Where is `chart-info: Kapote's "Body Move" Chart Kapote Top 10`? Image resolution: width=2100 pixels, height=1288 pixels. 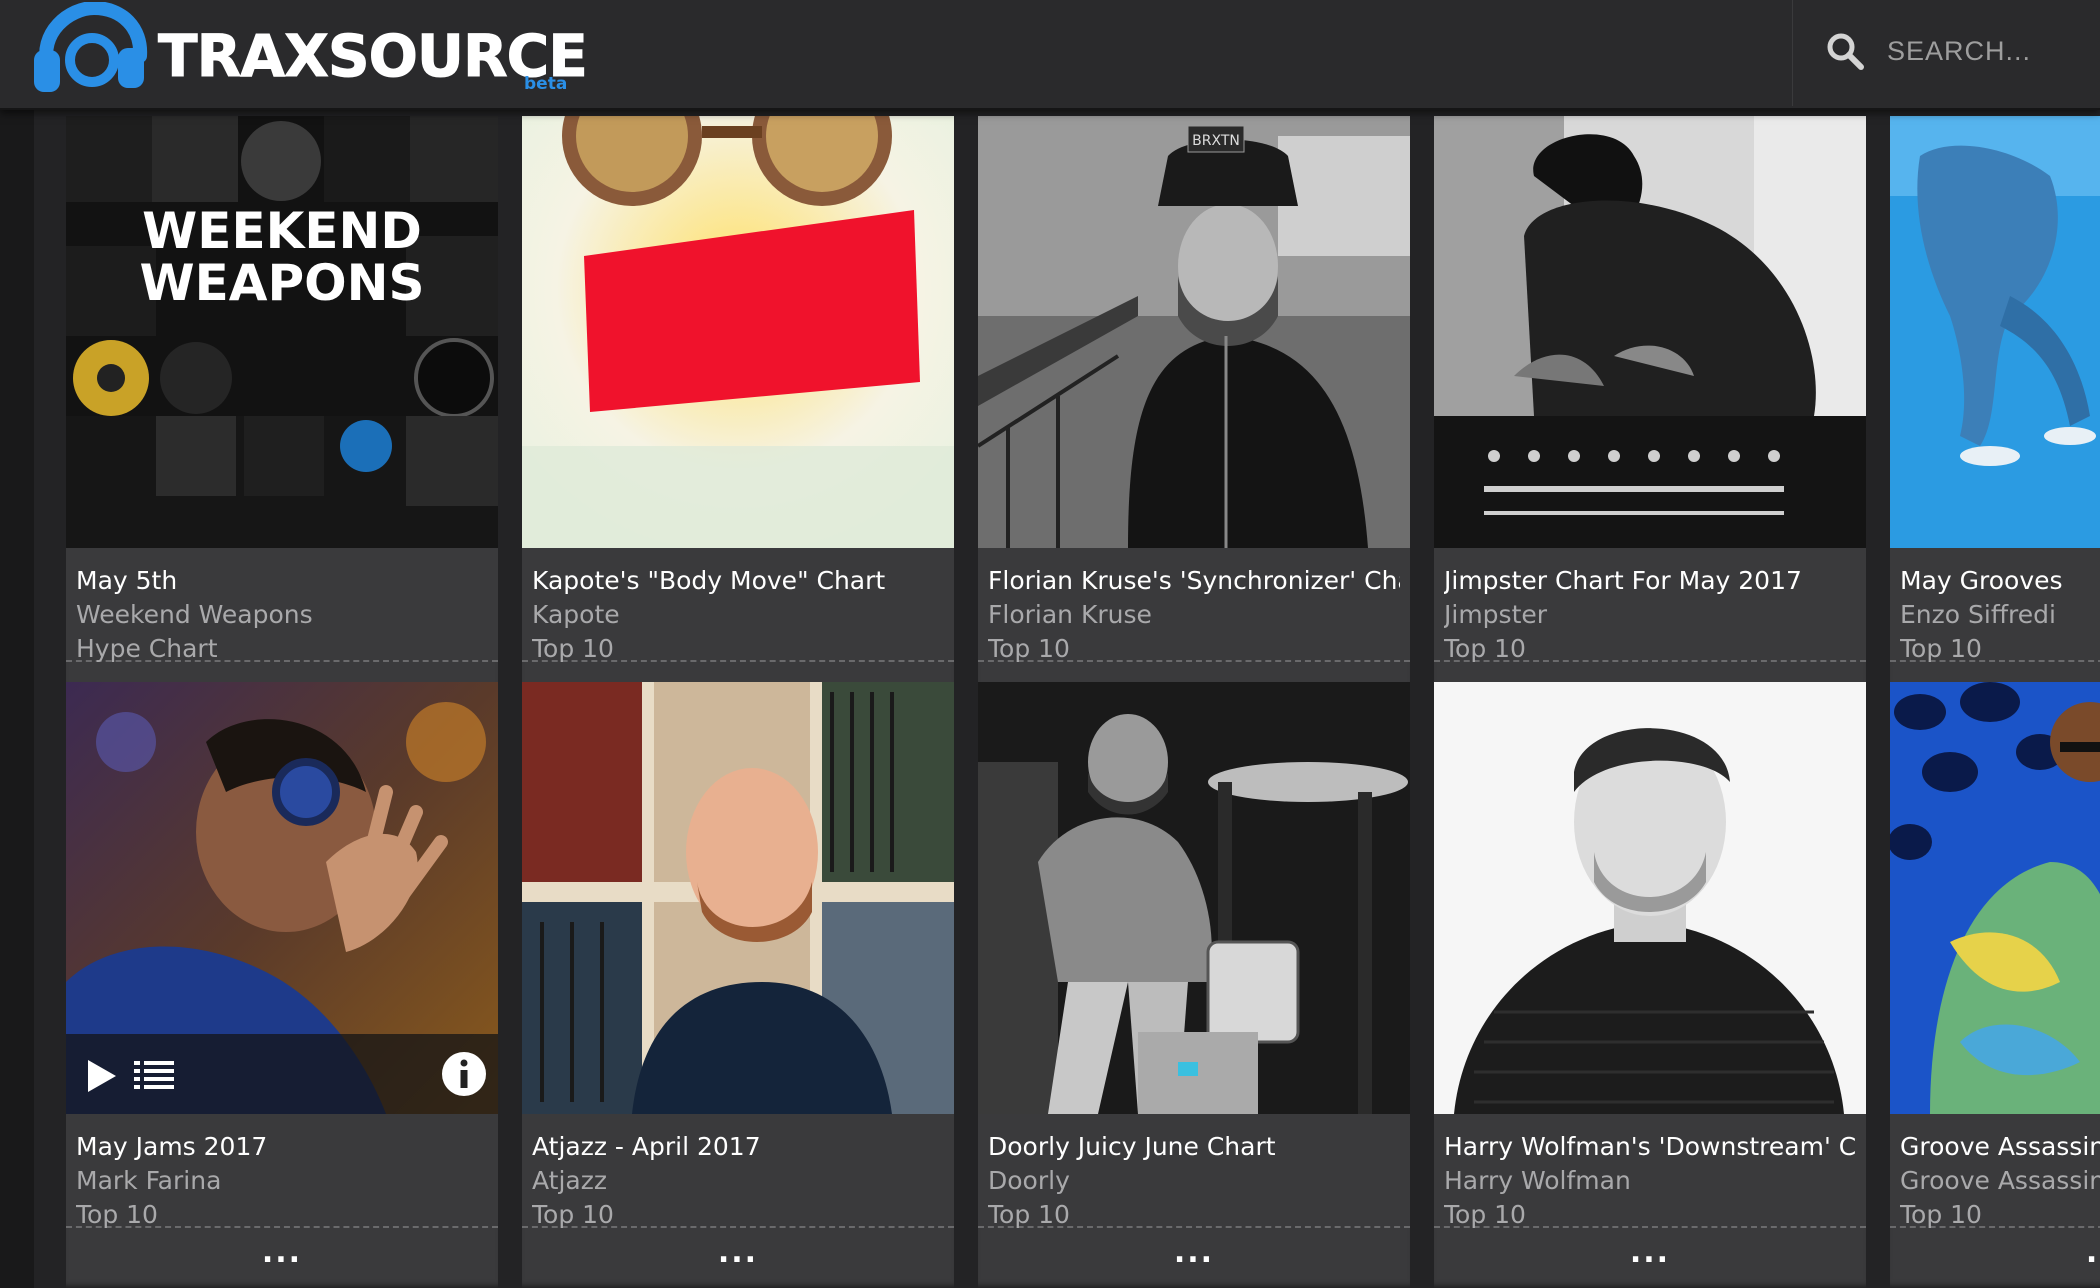
chart-info: Kapote's "Body Move" Chart Kapote Top 10 is located at coordinates (738, 605).